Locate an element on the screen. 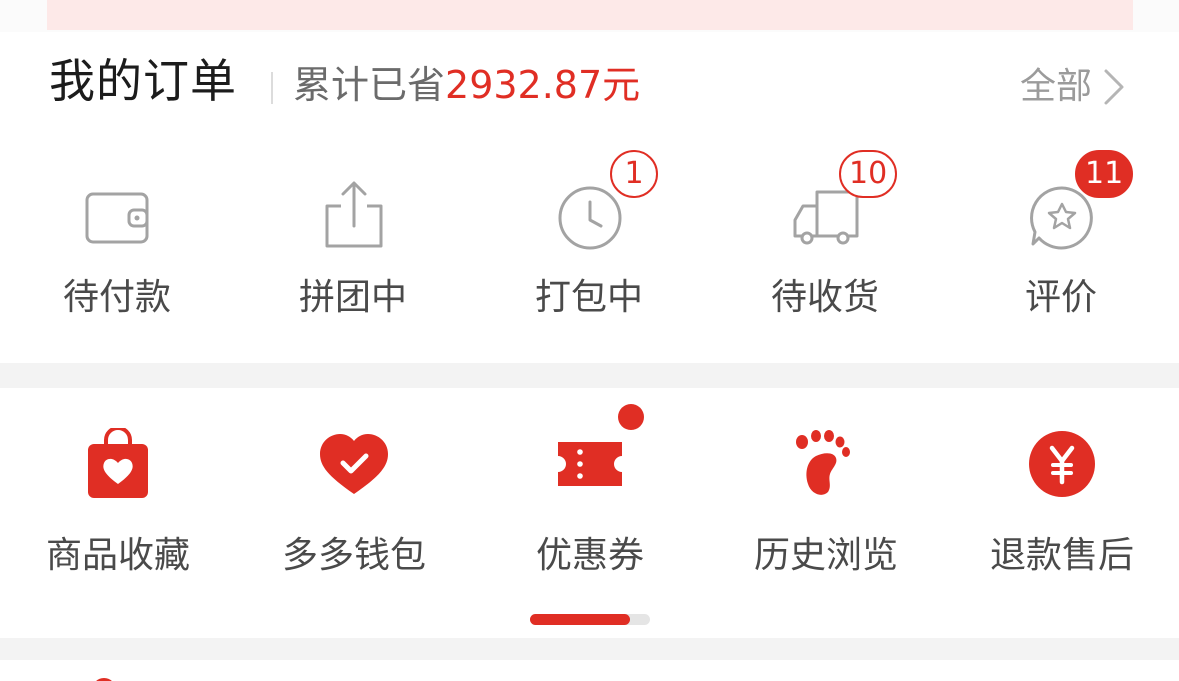  badge-count: 11 is located at coordinates (1104, 174).